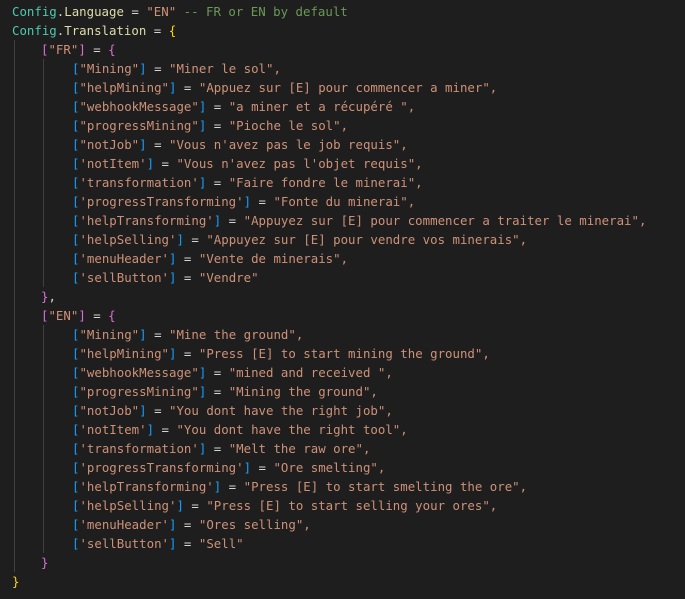 Image resolution: width=685 pixels, height=599 pixels. Describe the element at coordinates (161, 11) in the screenshot. I see `language-value: "EN"` at that location.